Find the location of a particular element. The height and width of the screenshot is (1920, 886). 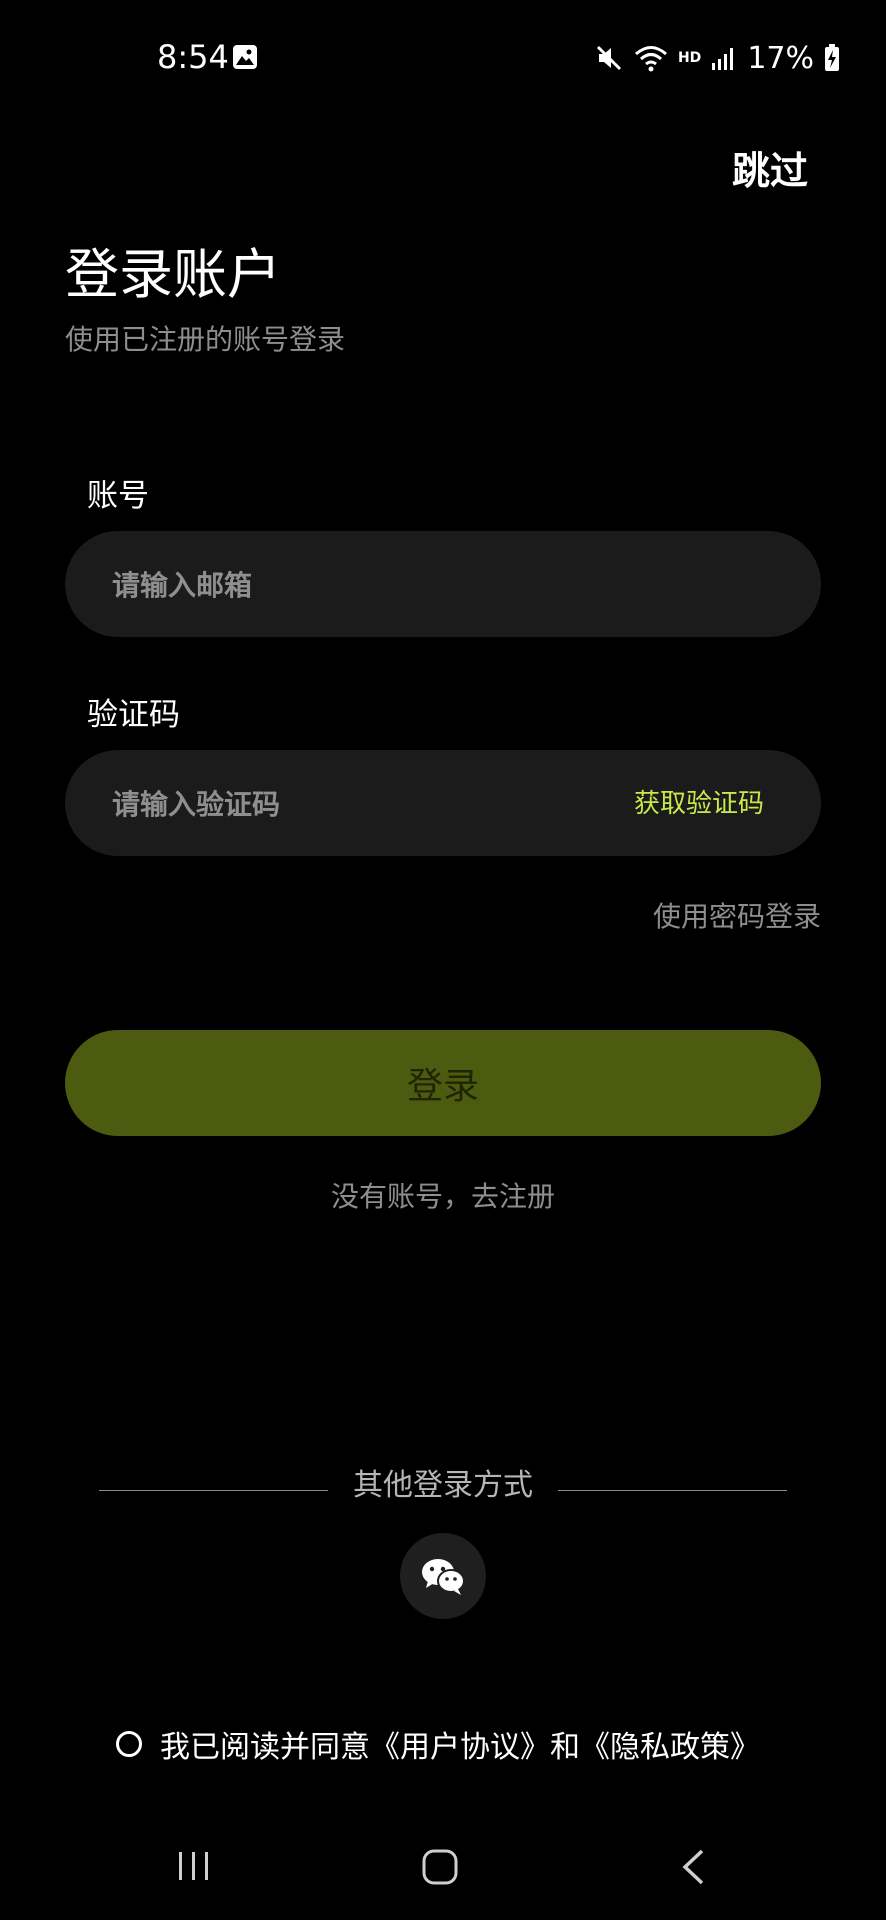

mute-icon is located at coordinates (609, 58).